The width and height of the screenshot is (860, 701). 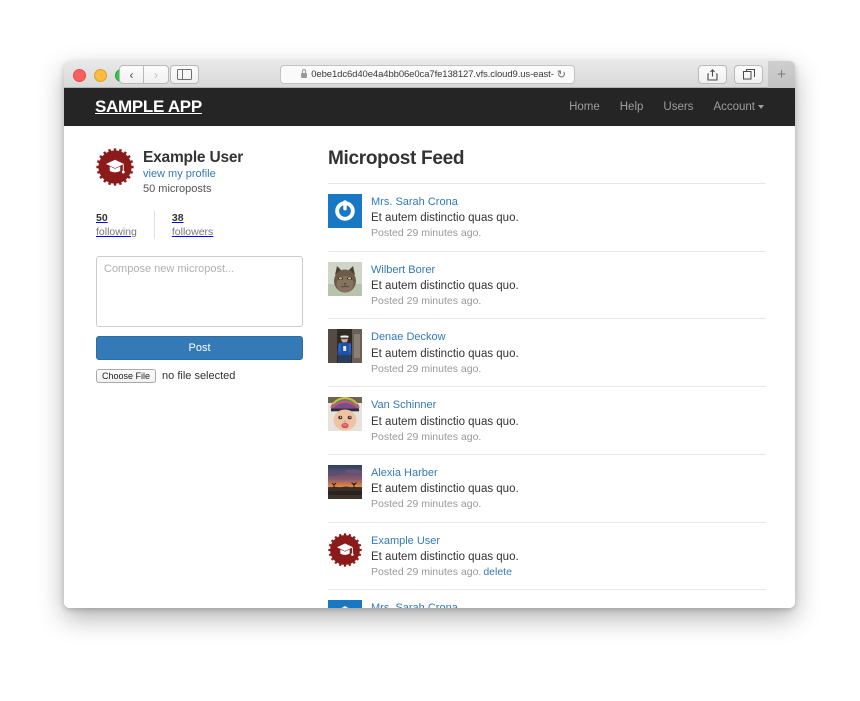 What do you see at coordinates (561, 74) in the screenshot?
I see `reload-icon: ↻` at bounding box center [561, 74].